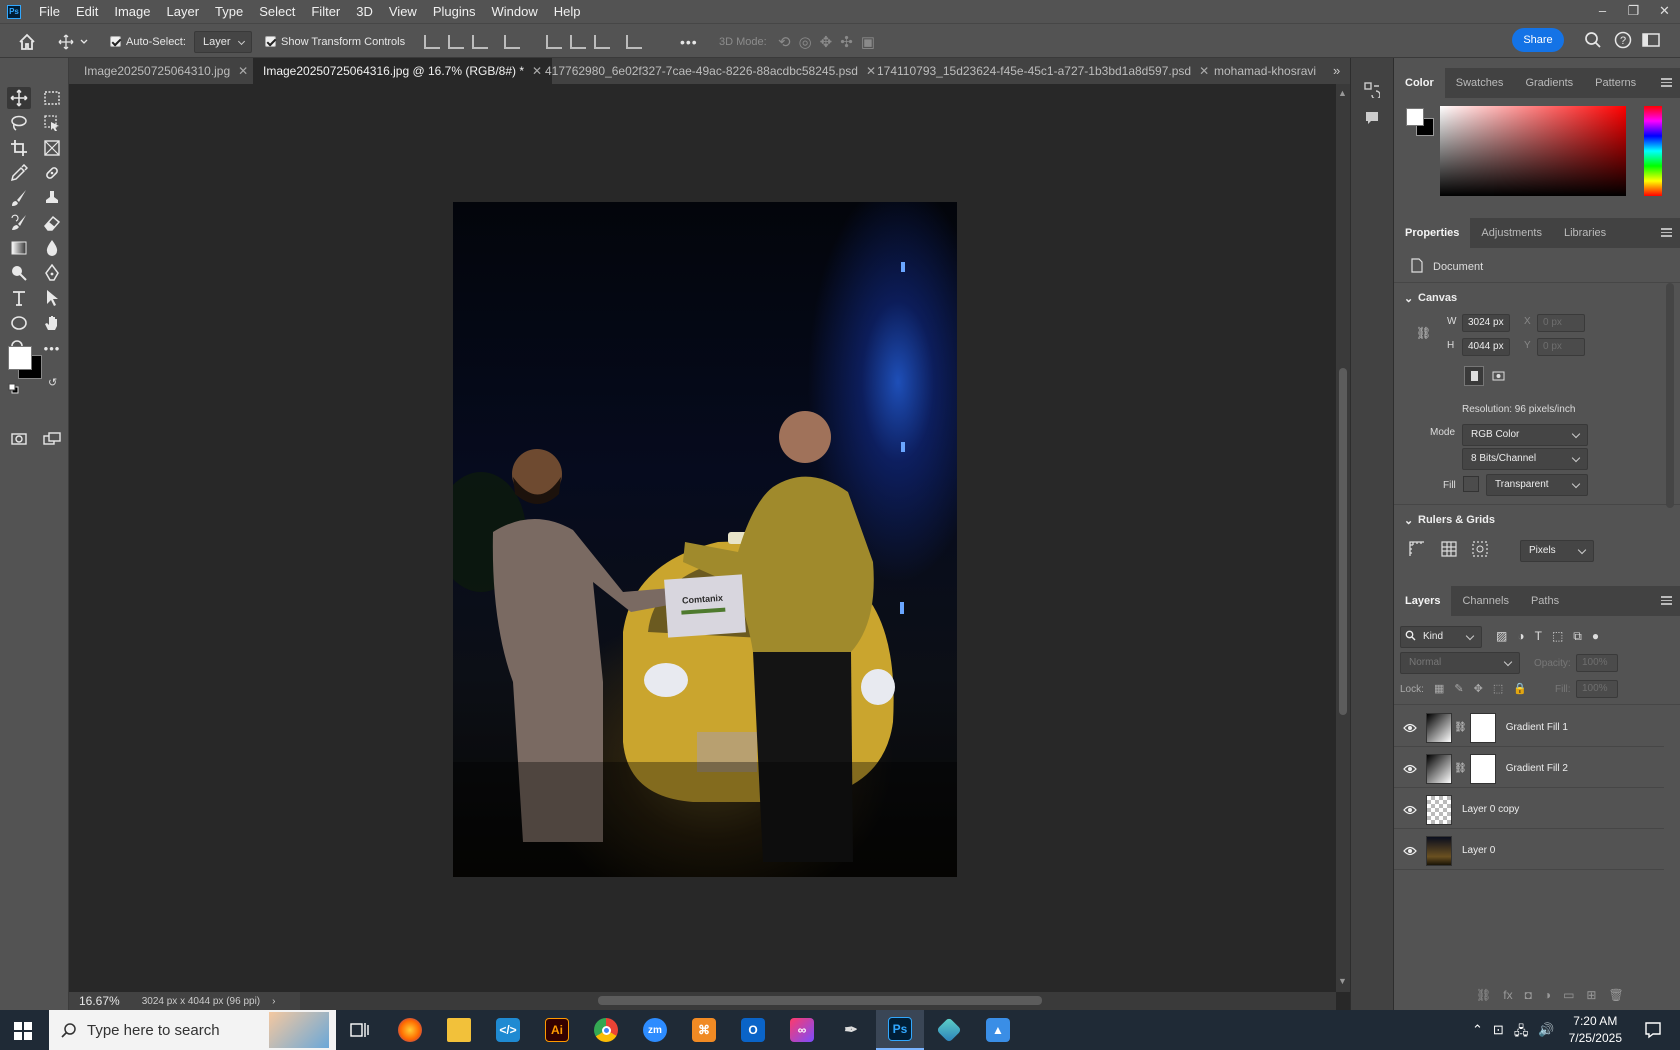 The height and width of the screenshot is (1050, 1680). What do you see at coordinates (512, 41) in the screenshot?
I see `distribute-icon` at bounding box center [512, 41].